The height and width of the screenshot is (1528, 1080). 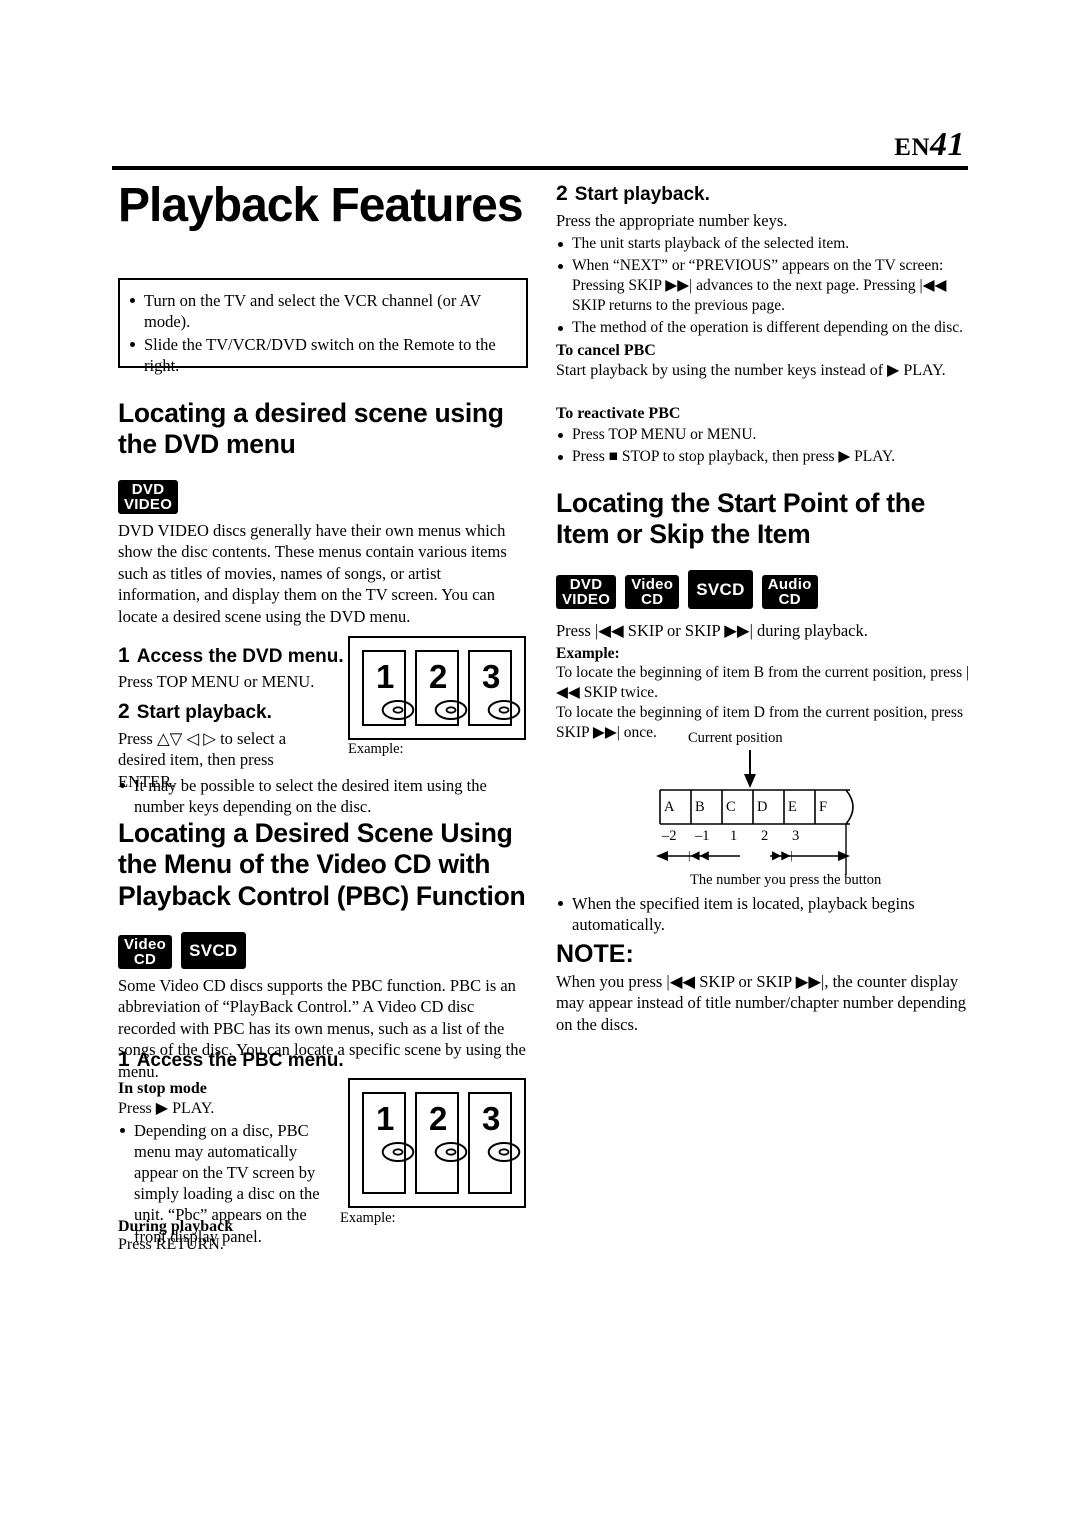 What do you see at coordinates (540, 168) in the screenshot?
I see `header-rule` at bounding box center [540, 168].